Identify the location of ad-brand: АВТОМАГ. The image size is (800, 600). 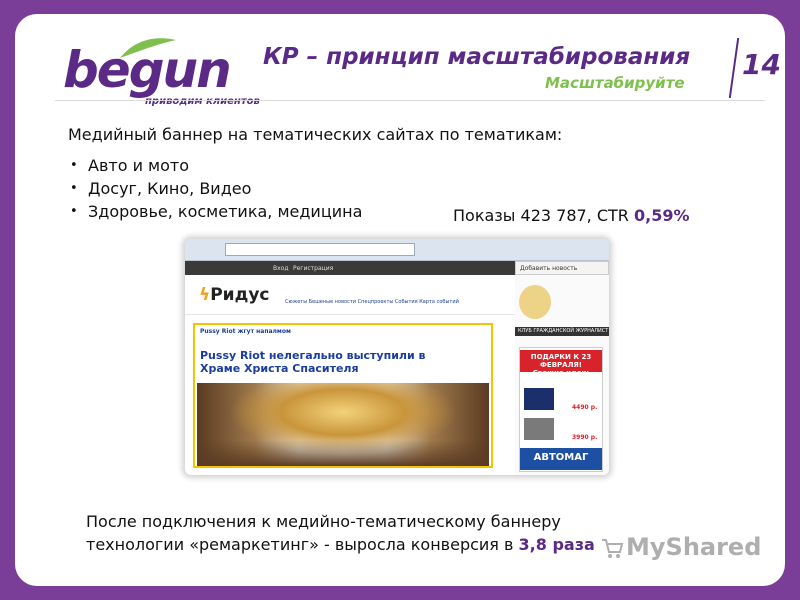
(561, 459).